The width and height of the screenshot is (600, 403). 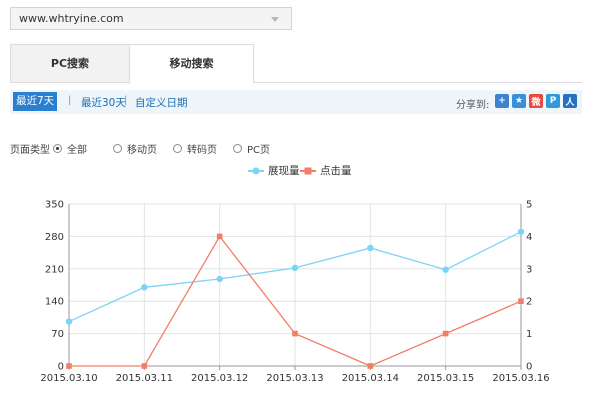 I want to click on x-tick-label: 2015.03.10, so click(x=68, y=378).